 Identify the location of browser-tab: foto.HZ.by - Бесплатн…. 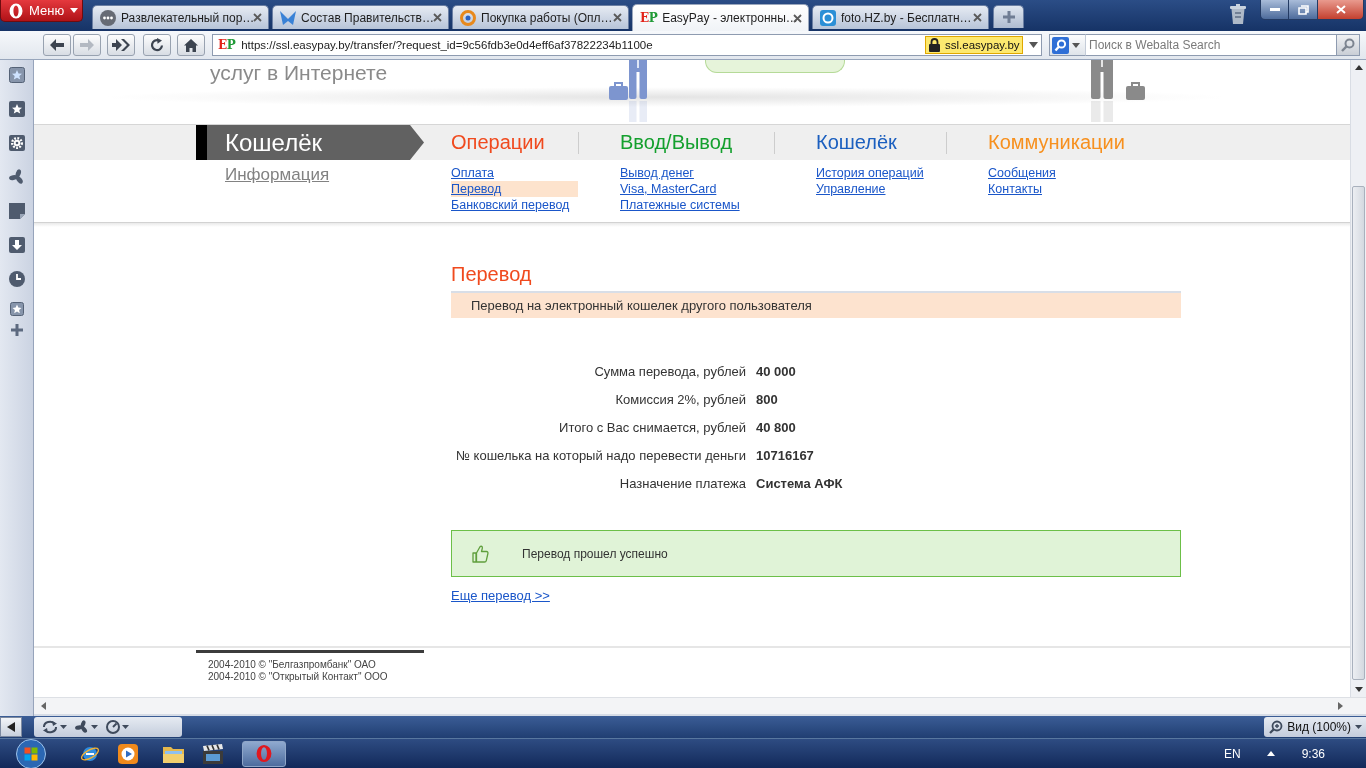
(900, 17).